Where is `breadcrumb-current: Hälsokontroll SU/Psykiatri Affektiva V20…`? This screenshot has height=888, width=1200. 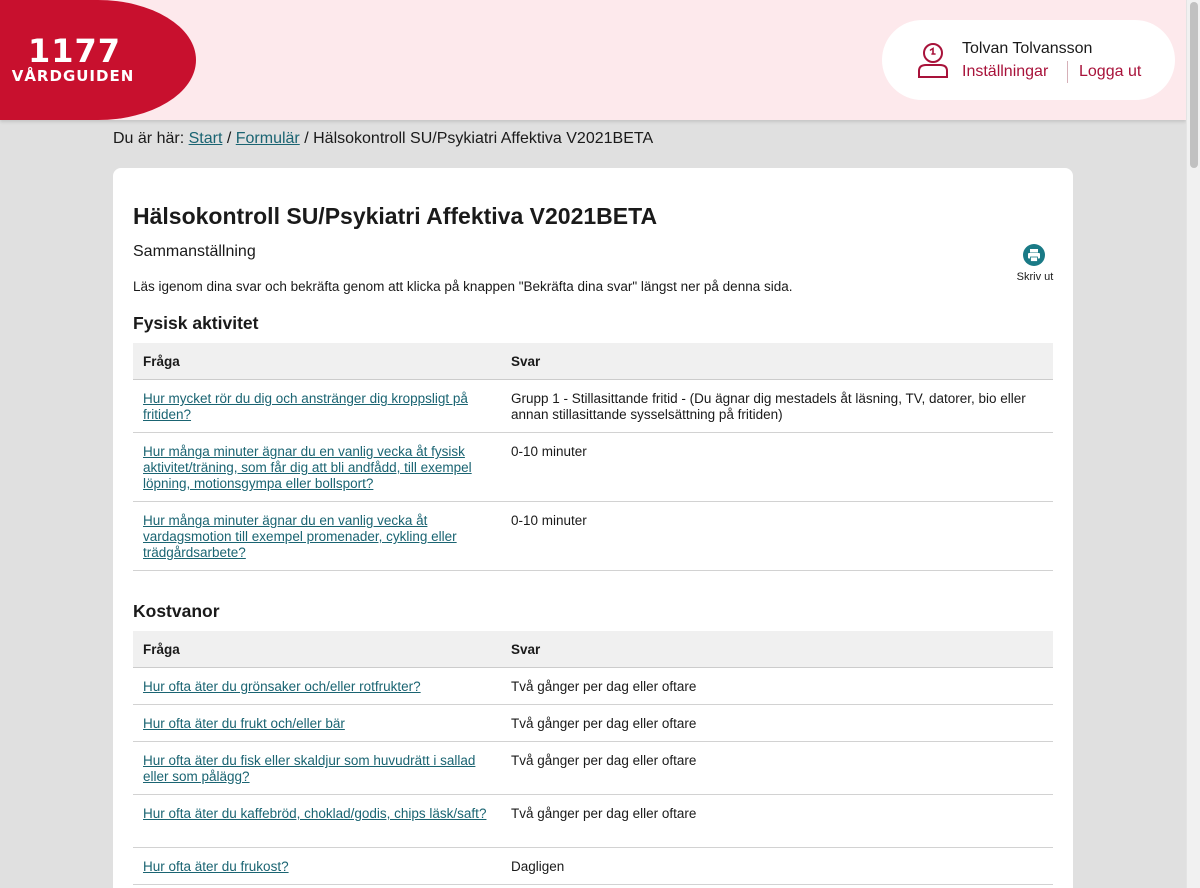 breadcrumb-current: Hälsokontroll SU/Psykiatri Affektiva V20… is located at coordinates (483, 138).